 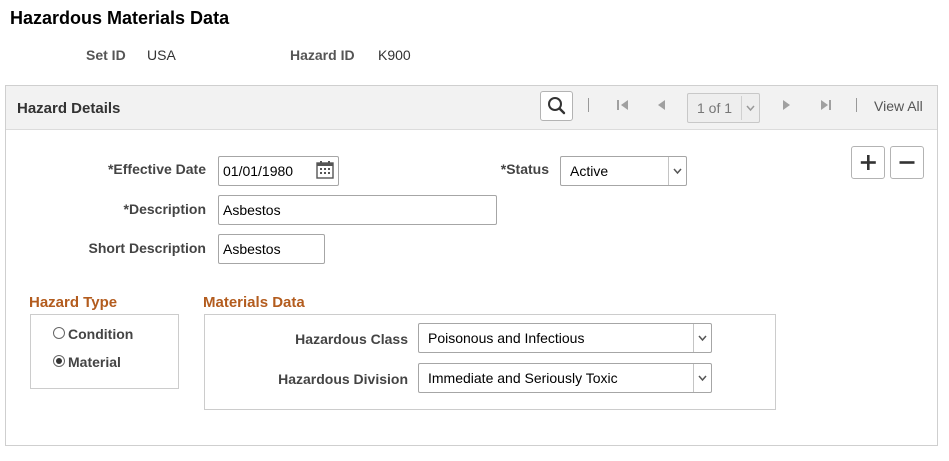 I want to click on first-page-icon, so click(x=622, y=105).